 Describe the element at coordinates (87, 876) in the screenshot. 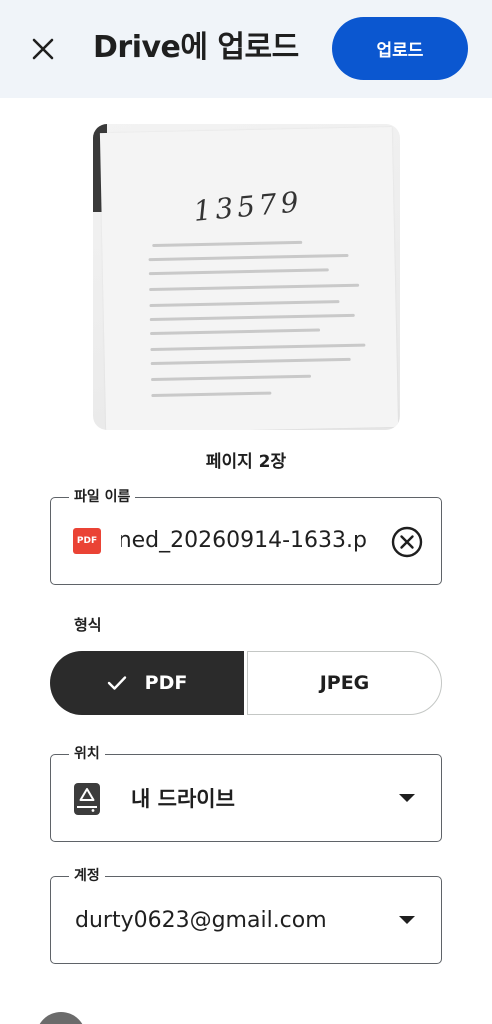

I see `account-label: 계정` at that location.